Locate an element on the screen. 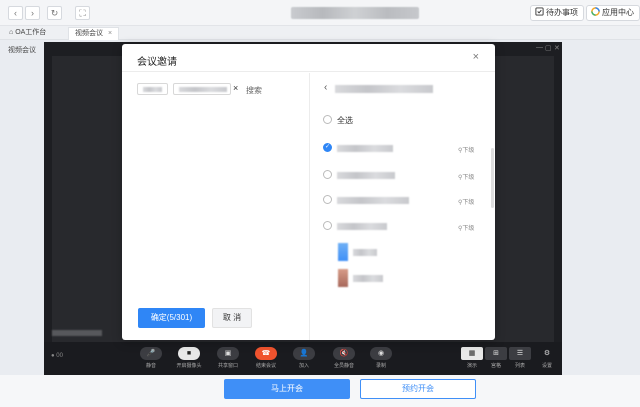  chevron-left-icon: ‹ is located at coordinates (15, 13).